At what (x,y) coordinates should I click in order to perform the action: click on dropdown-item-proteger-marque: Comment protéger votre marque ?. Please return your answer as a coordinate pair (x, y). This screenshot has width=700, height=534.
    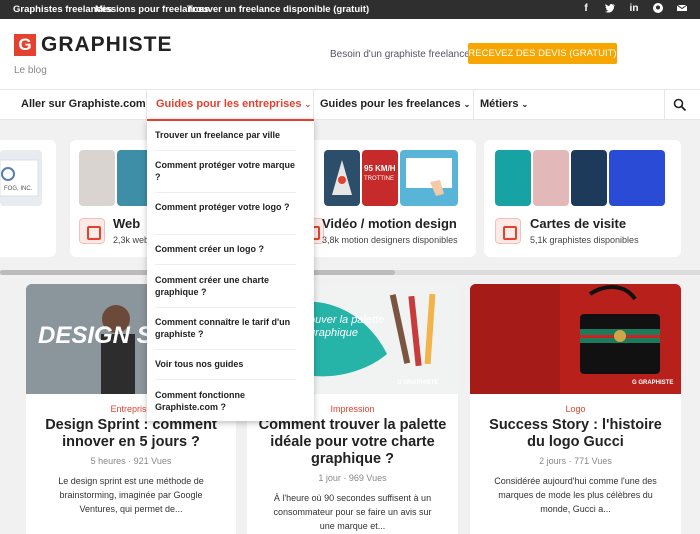
    Looking at the image, I should click on (225, 171).